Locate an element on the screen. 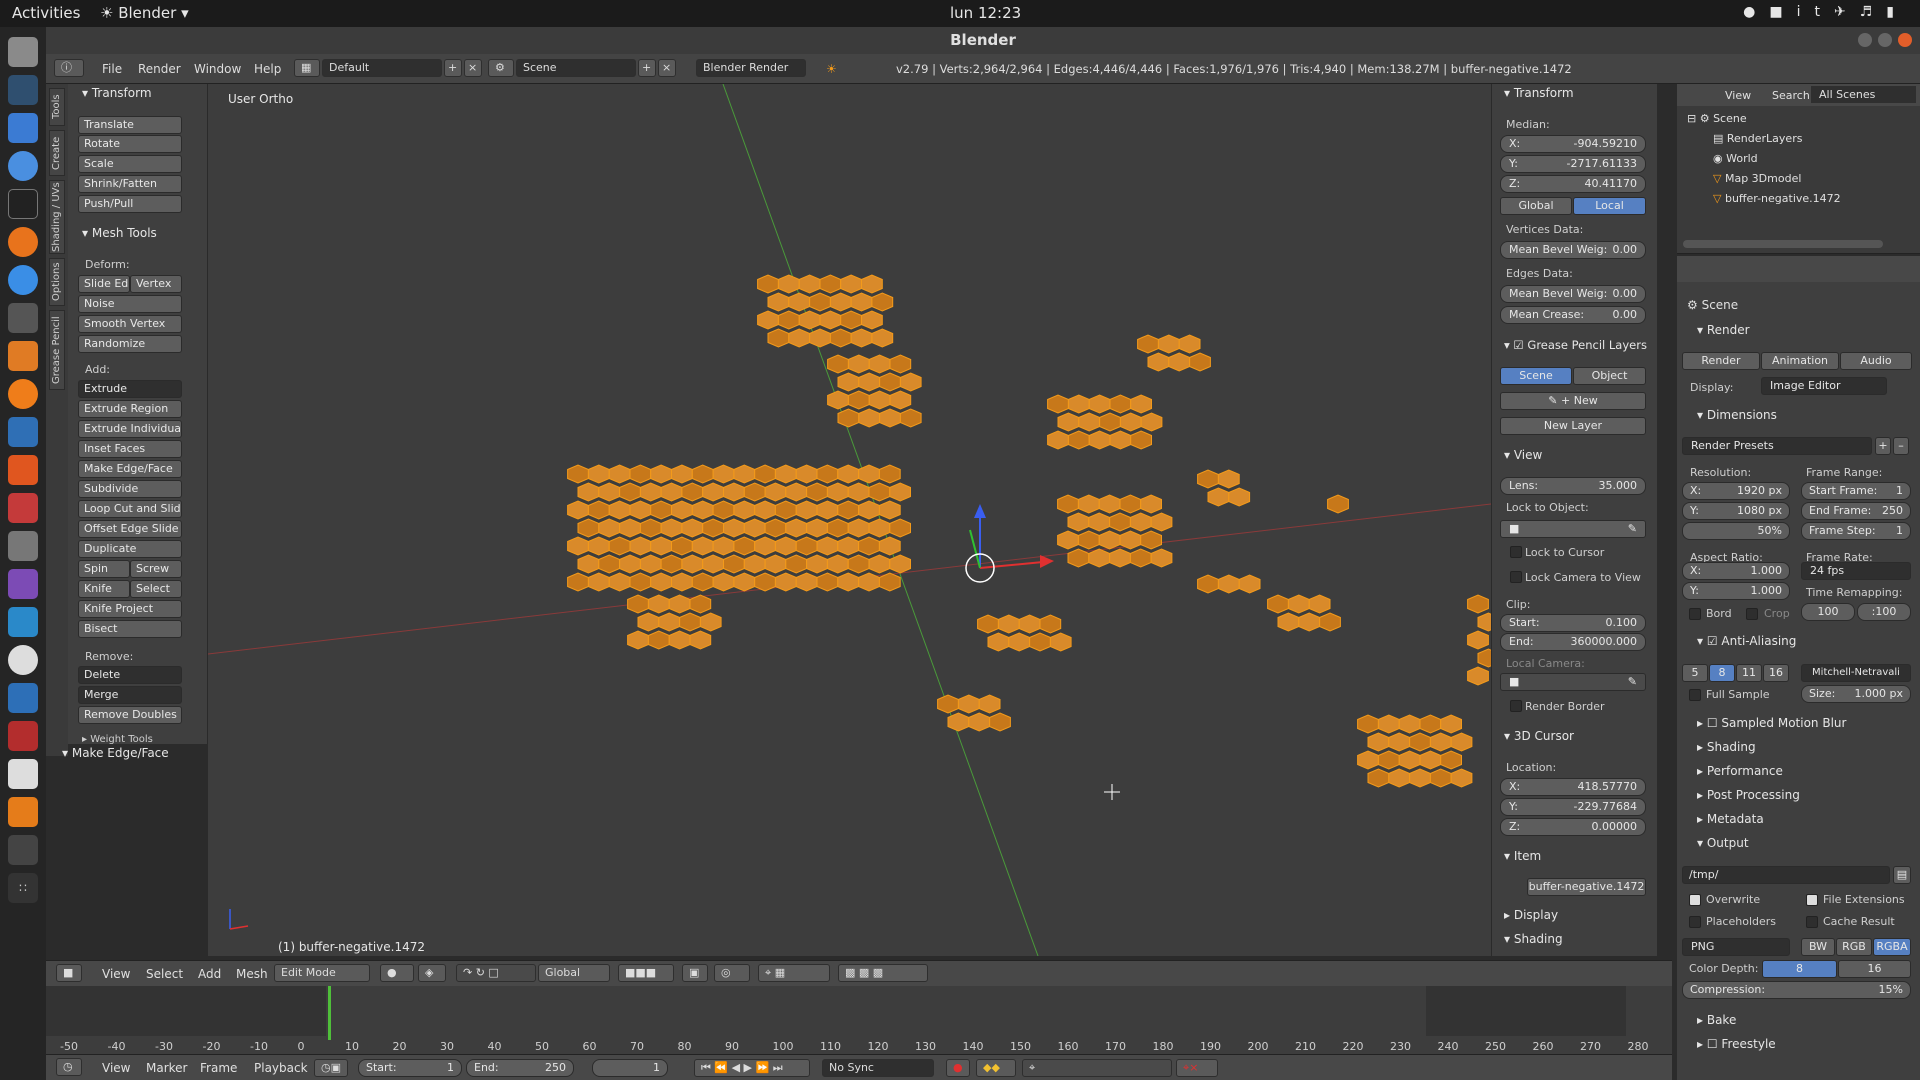  tab-options: Options is located at coordinates (57, 282).